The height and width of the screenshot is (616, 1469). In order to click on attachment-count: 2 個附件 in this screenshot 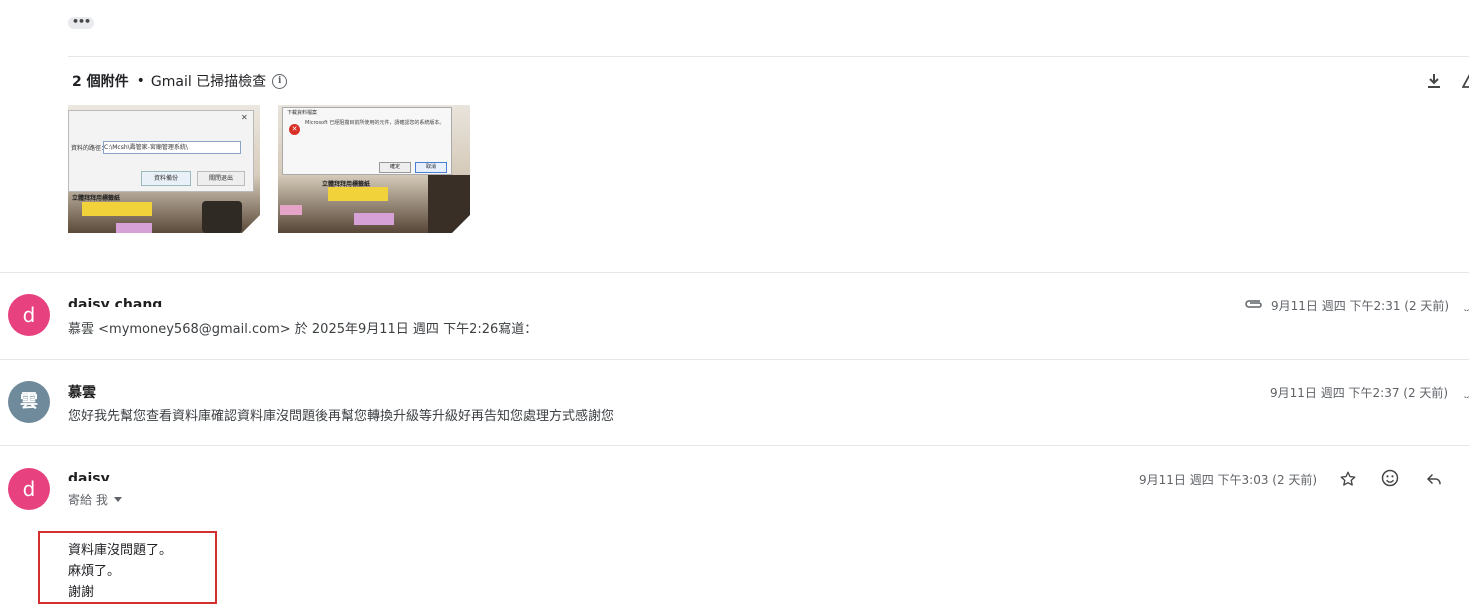, I will do `click(100, 82)`.